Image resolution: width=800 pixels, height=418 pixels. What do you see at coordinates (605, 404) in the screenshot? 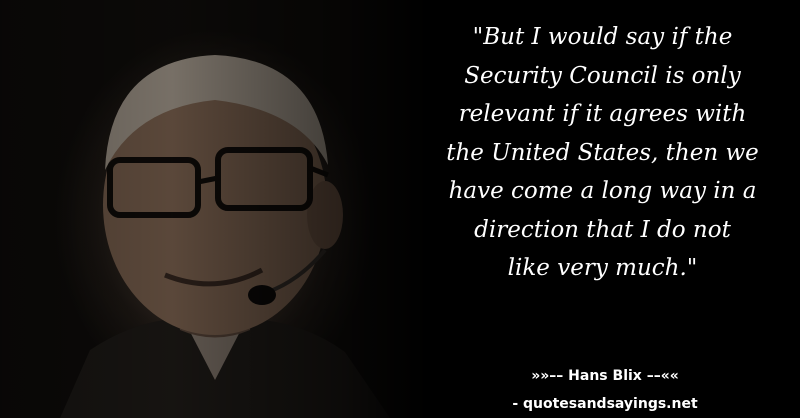
I see `source-site: - quotesandsayings.net` at bounding box center [605, 404].